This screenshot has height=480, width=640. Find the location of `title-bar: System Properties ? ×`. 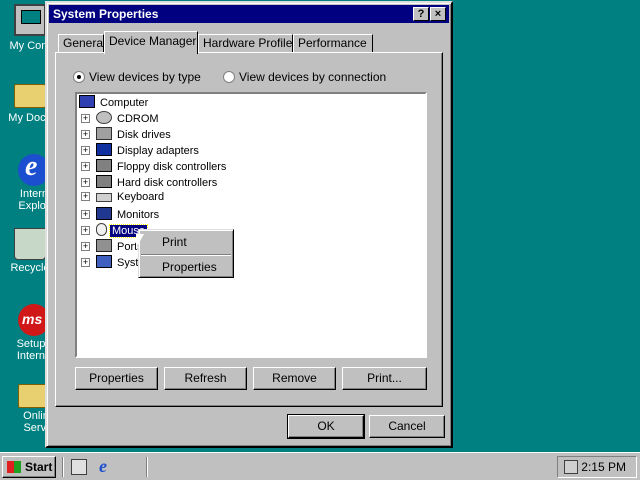

title-bar: System Properties ? × is located at coordinates (249, 14).